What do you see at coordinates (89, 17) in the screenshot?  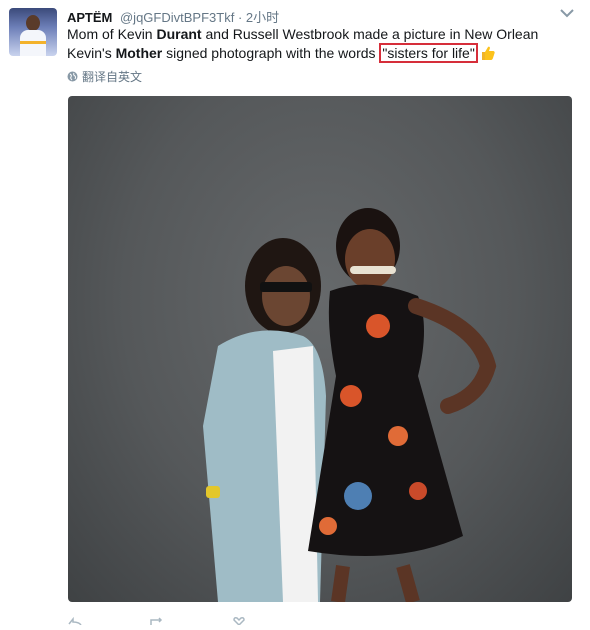 I see `display-name: АРТЁМ` at bounding box center [89, 17].